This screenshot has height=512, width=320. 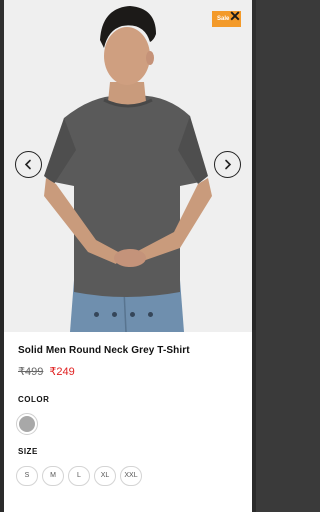 I want to click on size-option-m: M, so click(x=53, y=476).